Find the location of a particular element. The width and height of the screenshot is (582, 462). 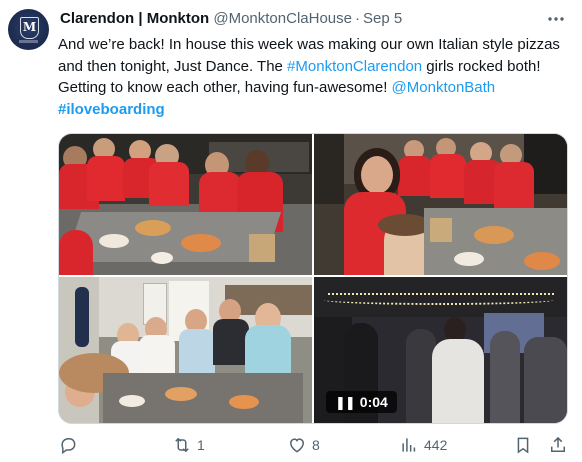

views-button: 442 is located at coordinates (423, 445).